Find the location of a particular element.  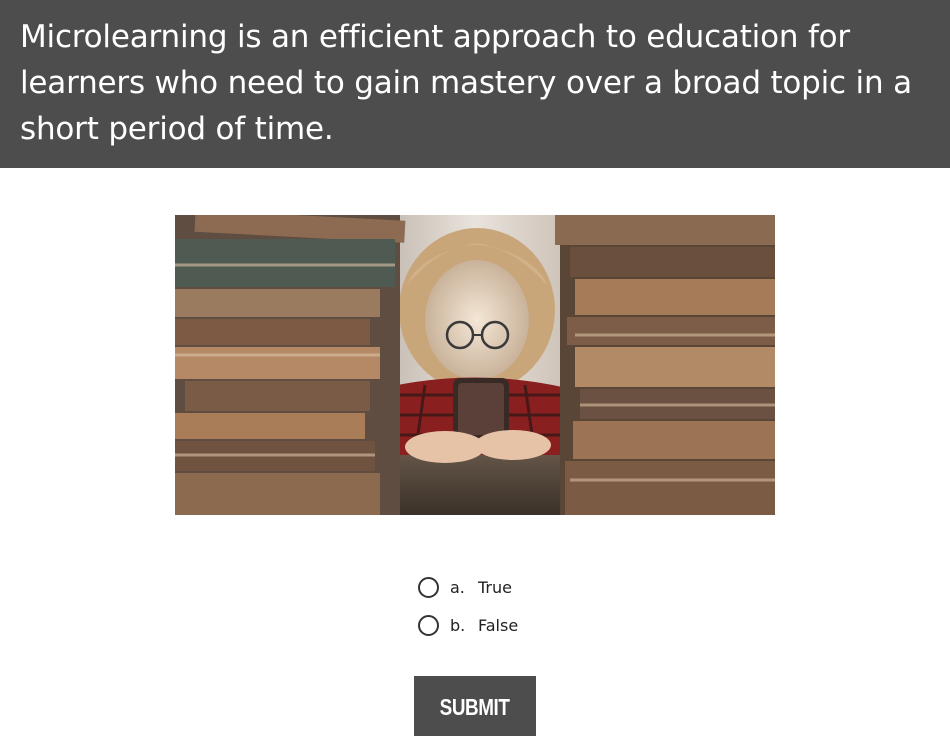

radio-button-a is located at coordinates (428, 587).